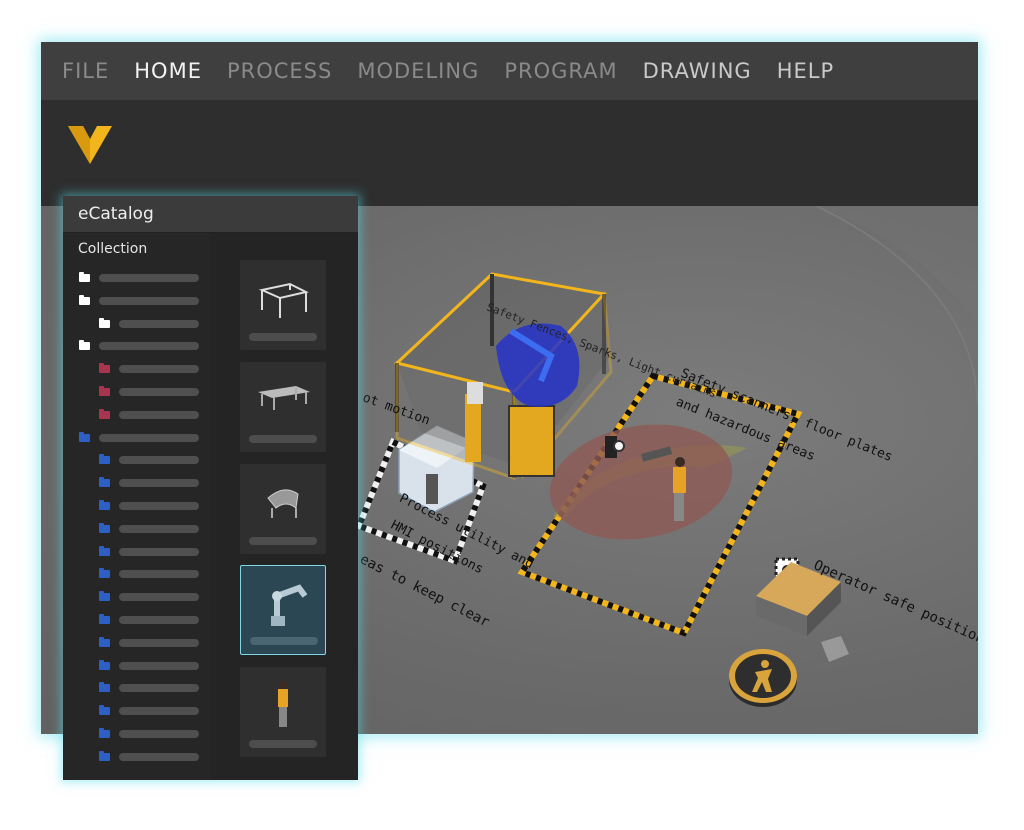 The image size is (1024, 830). Describe the element at coordinates (283, 305) in the screenshot. I see `catalog-item-fence-frame` at that location.